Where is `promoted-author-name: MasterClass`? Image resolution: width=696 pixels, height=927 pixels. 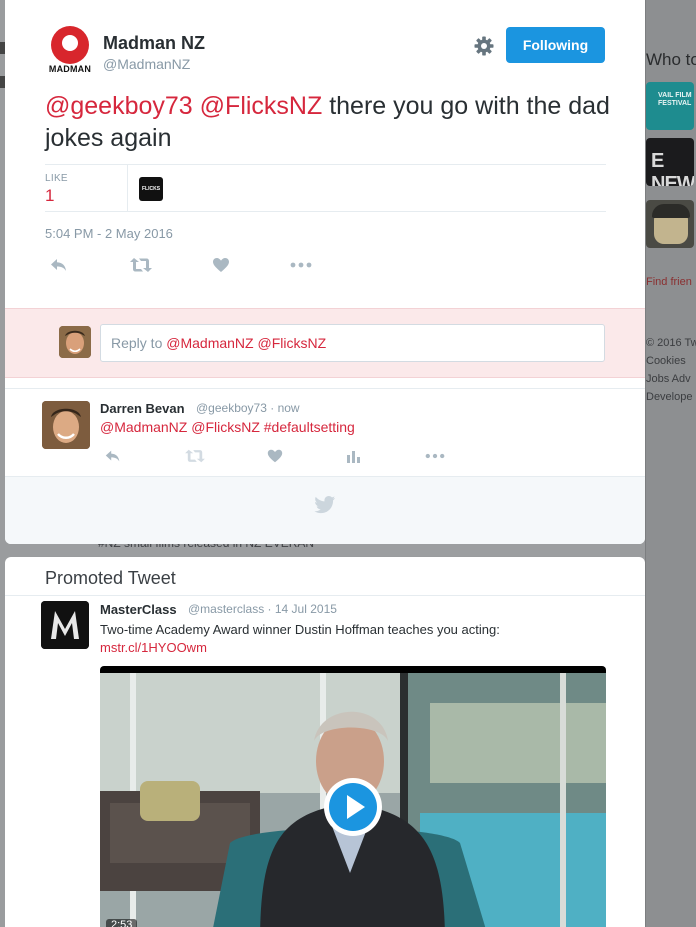
promoted-author-name: MasterClass is located at coordinates (138, 609).